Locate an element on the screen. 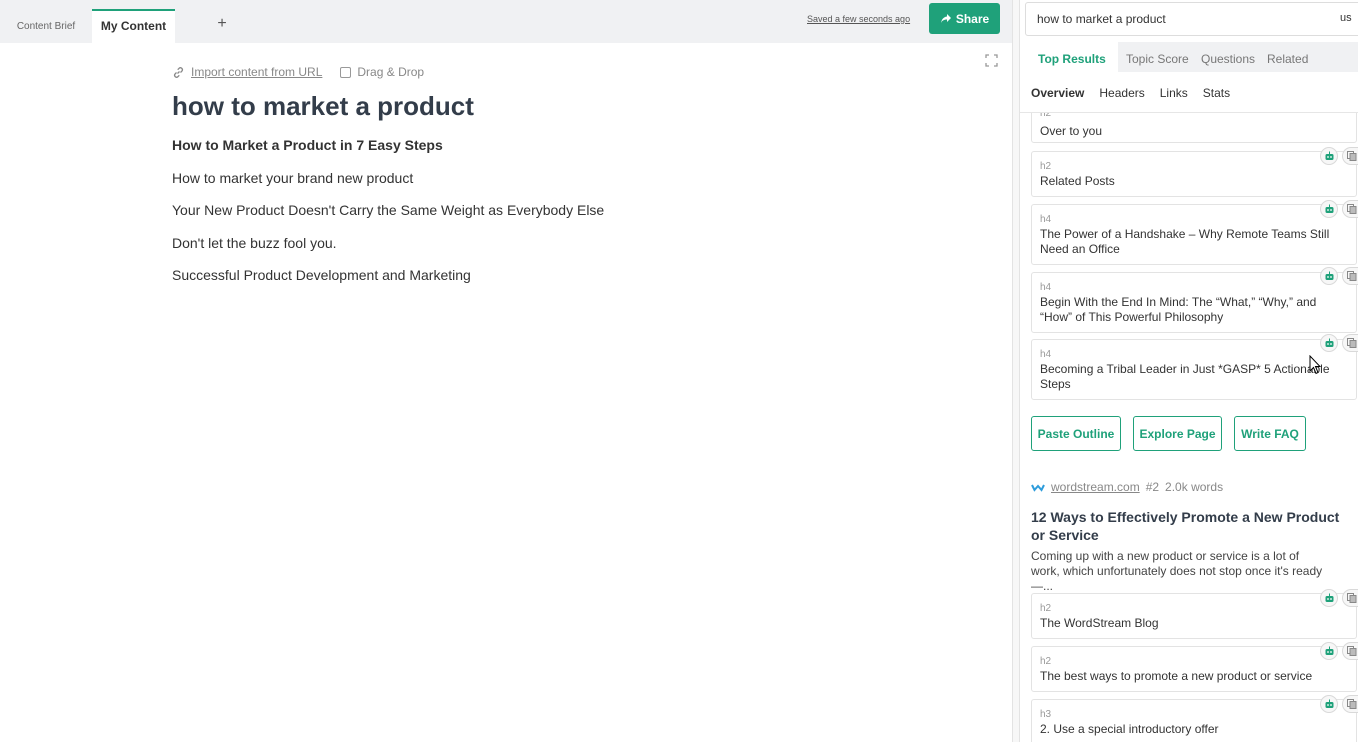 This screenshot has width=1358, height=742. fullscreen-icon is located at coordinates (991, 60).